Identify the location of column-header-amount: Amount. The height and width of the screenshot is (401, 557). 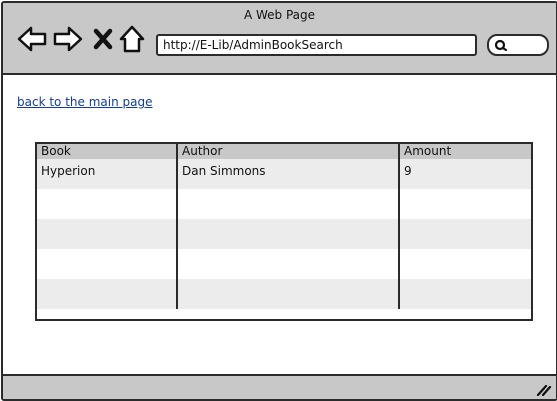
(465, 151).